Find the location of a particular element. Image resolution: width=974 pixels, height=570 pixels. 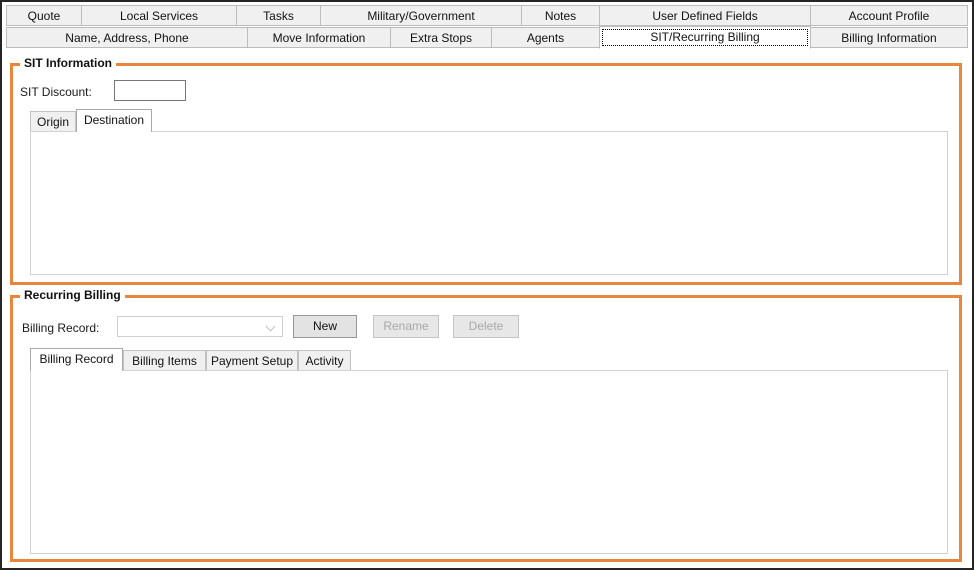

subtab-billing-record: Billing Record is located at coordinates (76, 359).